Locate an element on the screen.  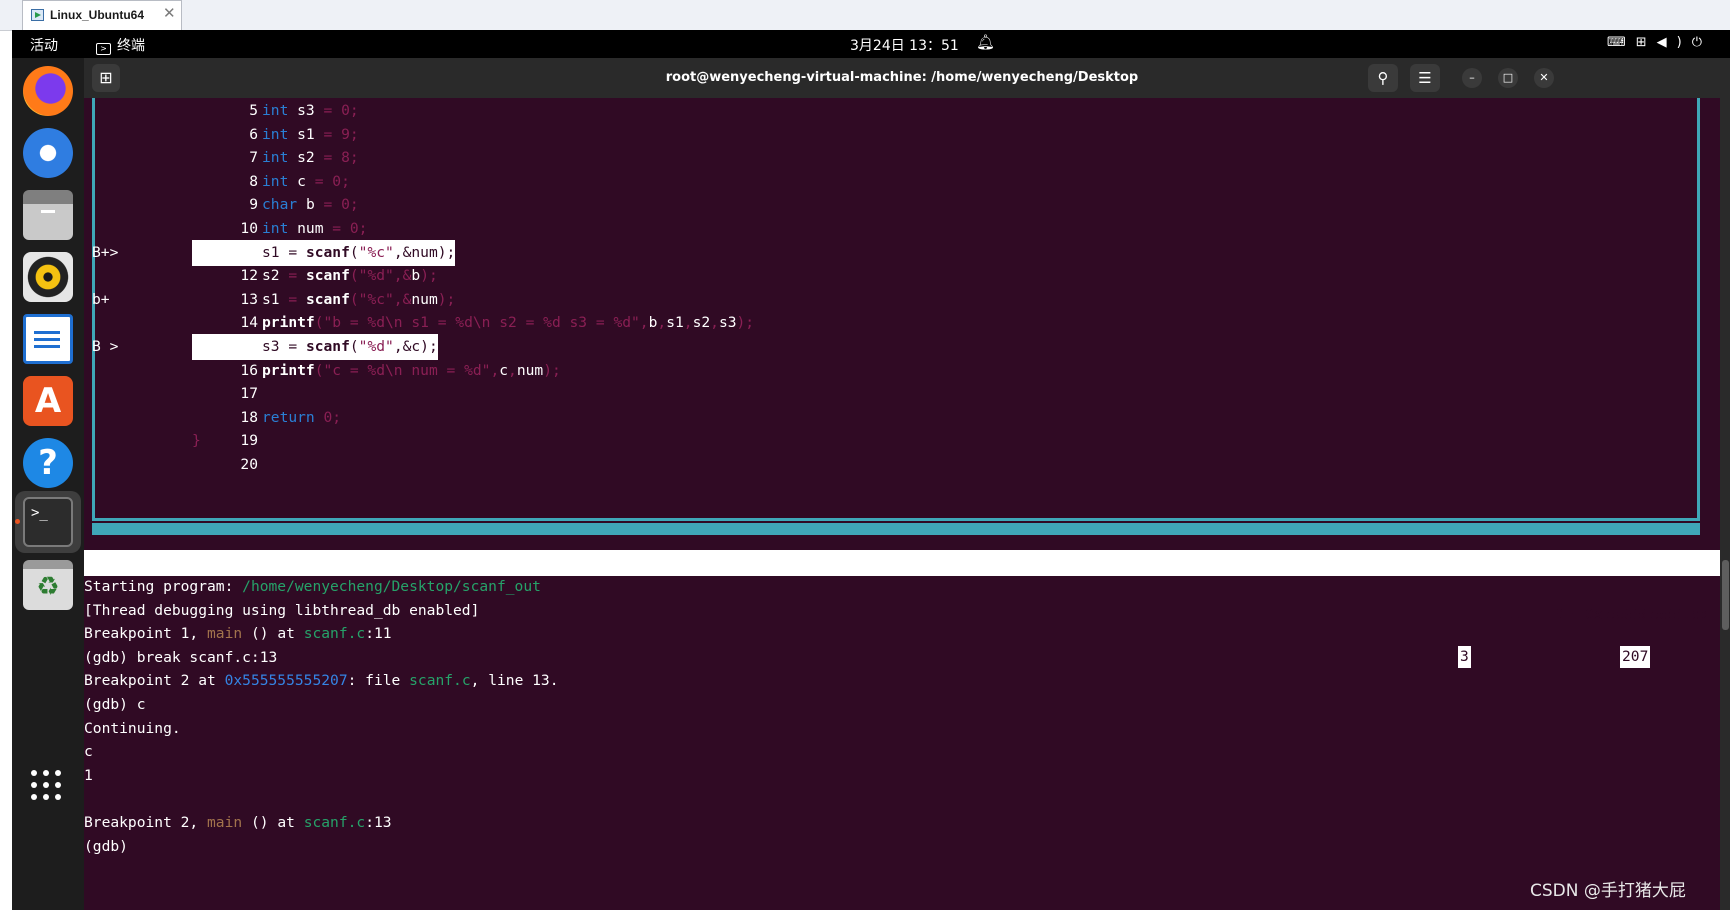
console-token: Continuing. is located at coordinates (132, 728).